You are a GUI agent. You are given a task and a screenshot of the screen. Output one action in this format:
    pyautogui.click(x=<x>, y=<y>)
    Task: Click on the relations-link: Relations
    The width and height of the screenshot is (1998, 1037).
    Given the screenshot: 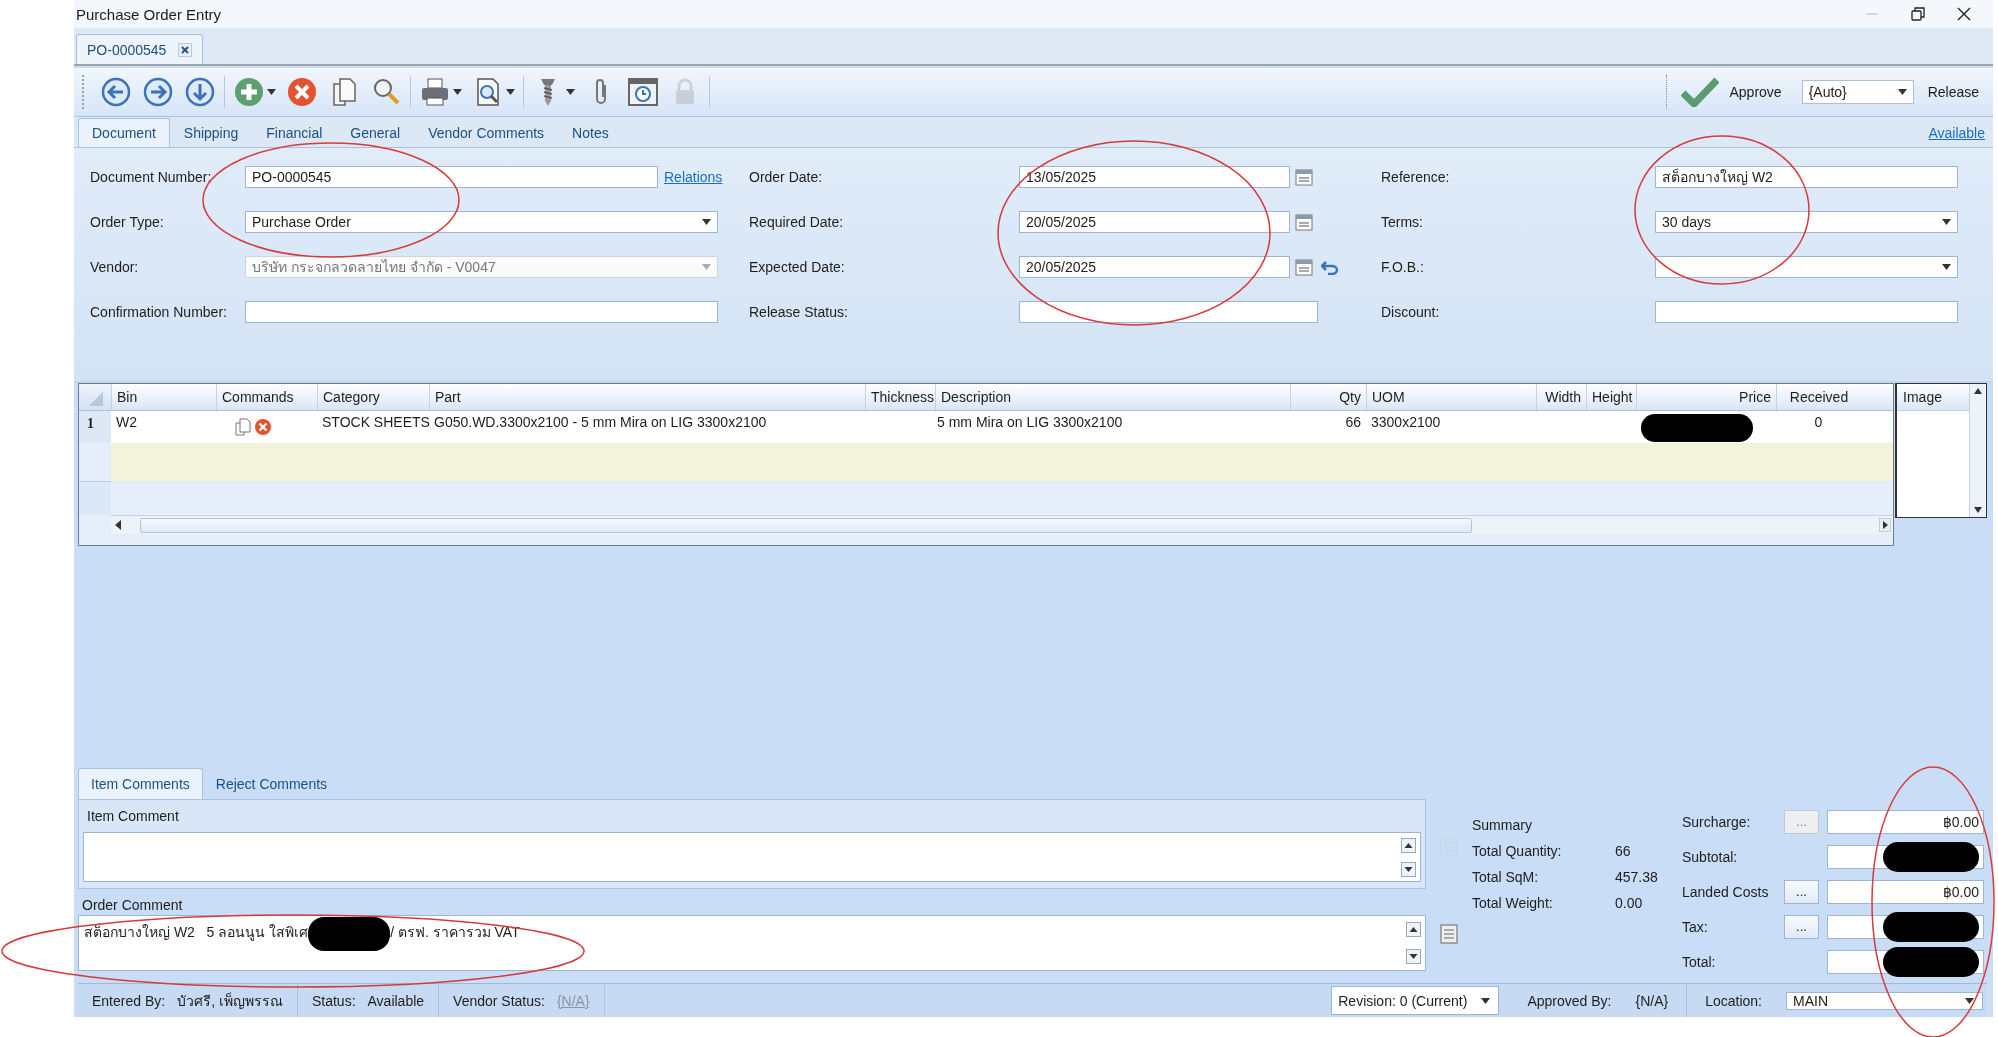 What is the action you would take?
    pyautogui.click(x=693, y=177)
    